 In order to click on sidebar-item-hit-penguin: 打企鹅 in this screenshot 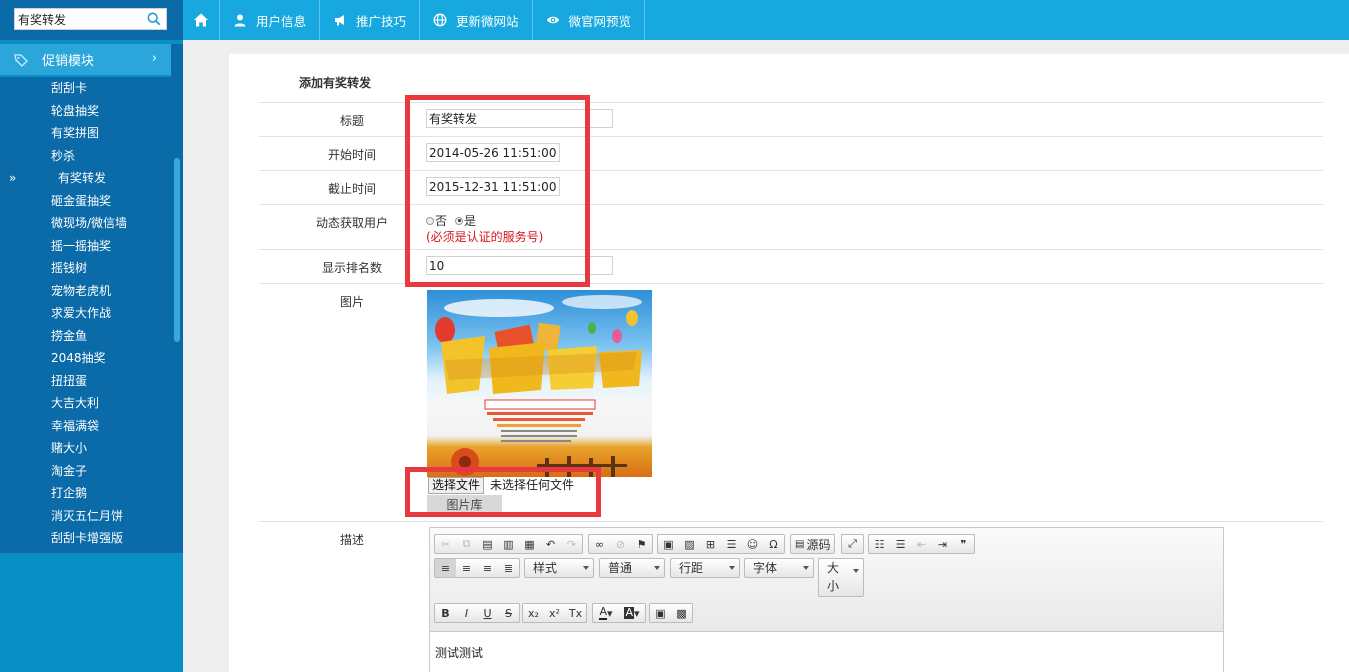, I will do `click(85, 493)`.